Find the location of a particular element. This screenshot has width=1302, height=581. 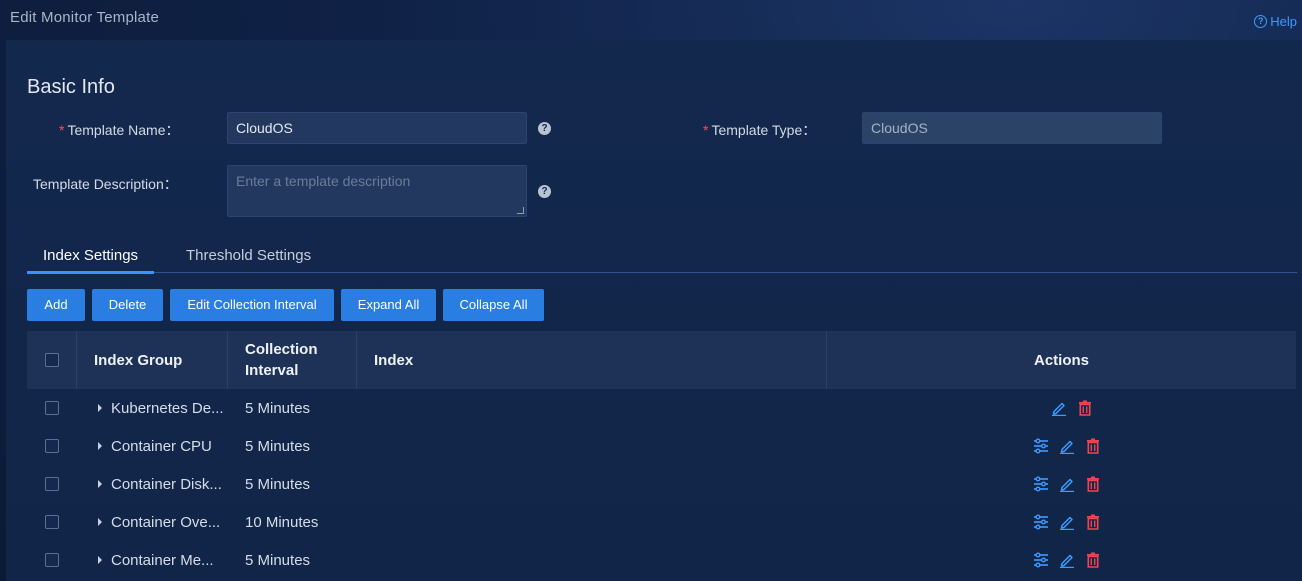

header-index-group: Index Group is located at coordinates (152, 360).